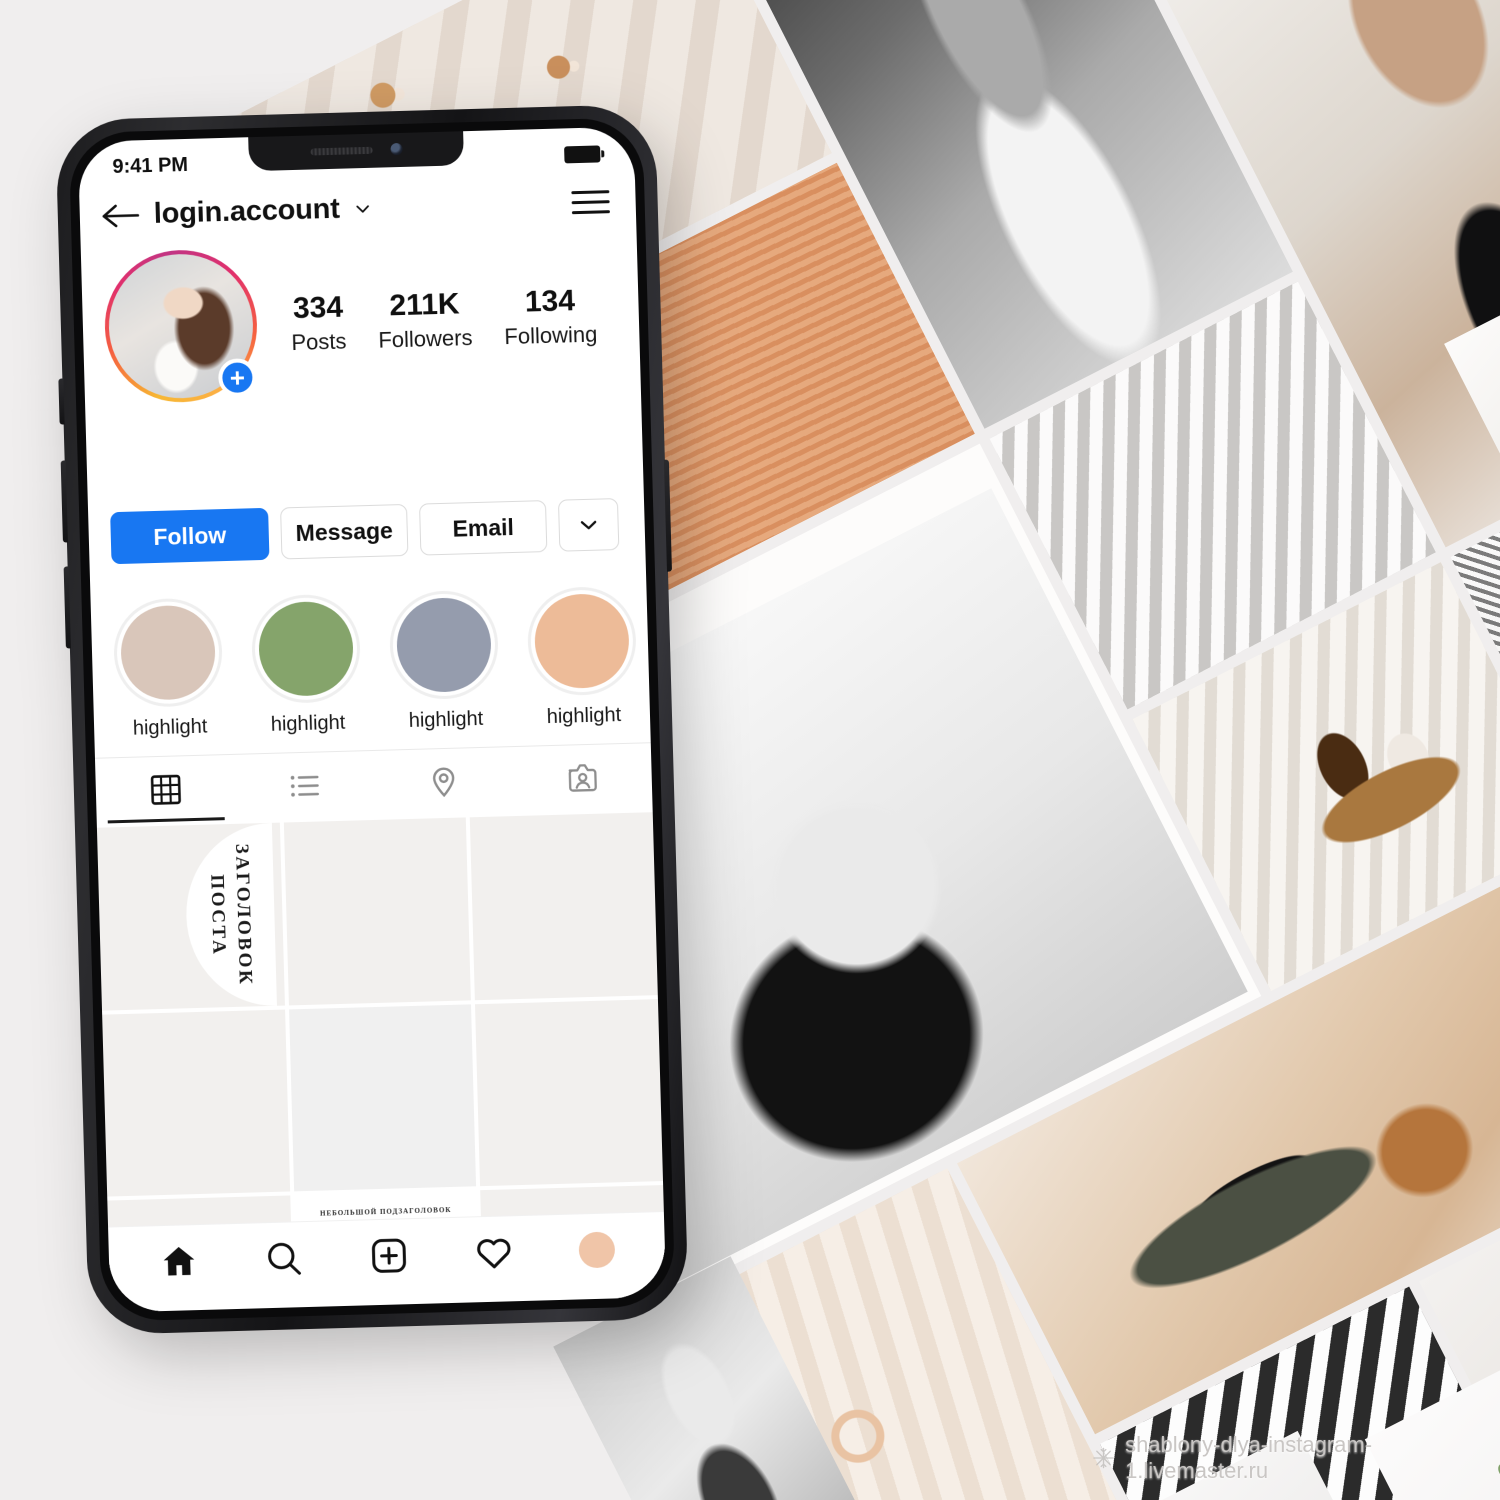 This screenshot has width=1500, height=1500. I want to click on snowflake-icon, so click(1103, 1458).